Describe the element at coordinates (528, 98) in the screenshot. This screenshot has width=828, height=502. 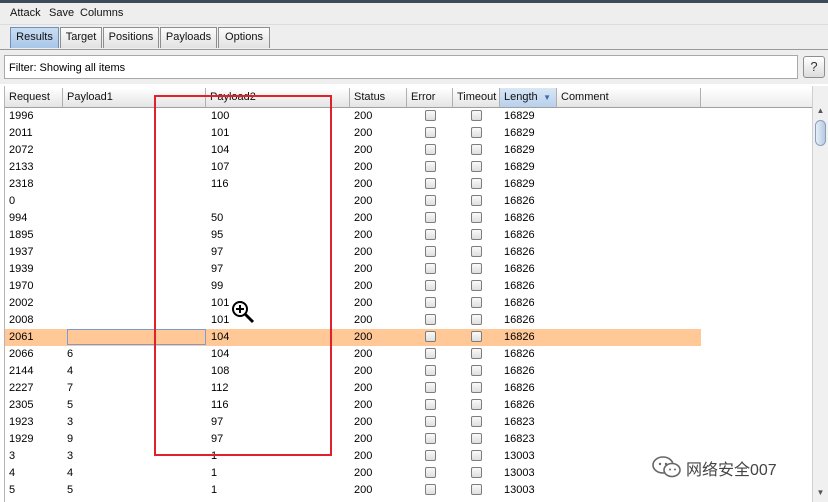
I see `column-header-length: Length ▼` at that location.